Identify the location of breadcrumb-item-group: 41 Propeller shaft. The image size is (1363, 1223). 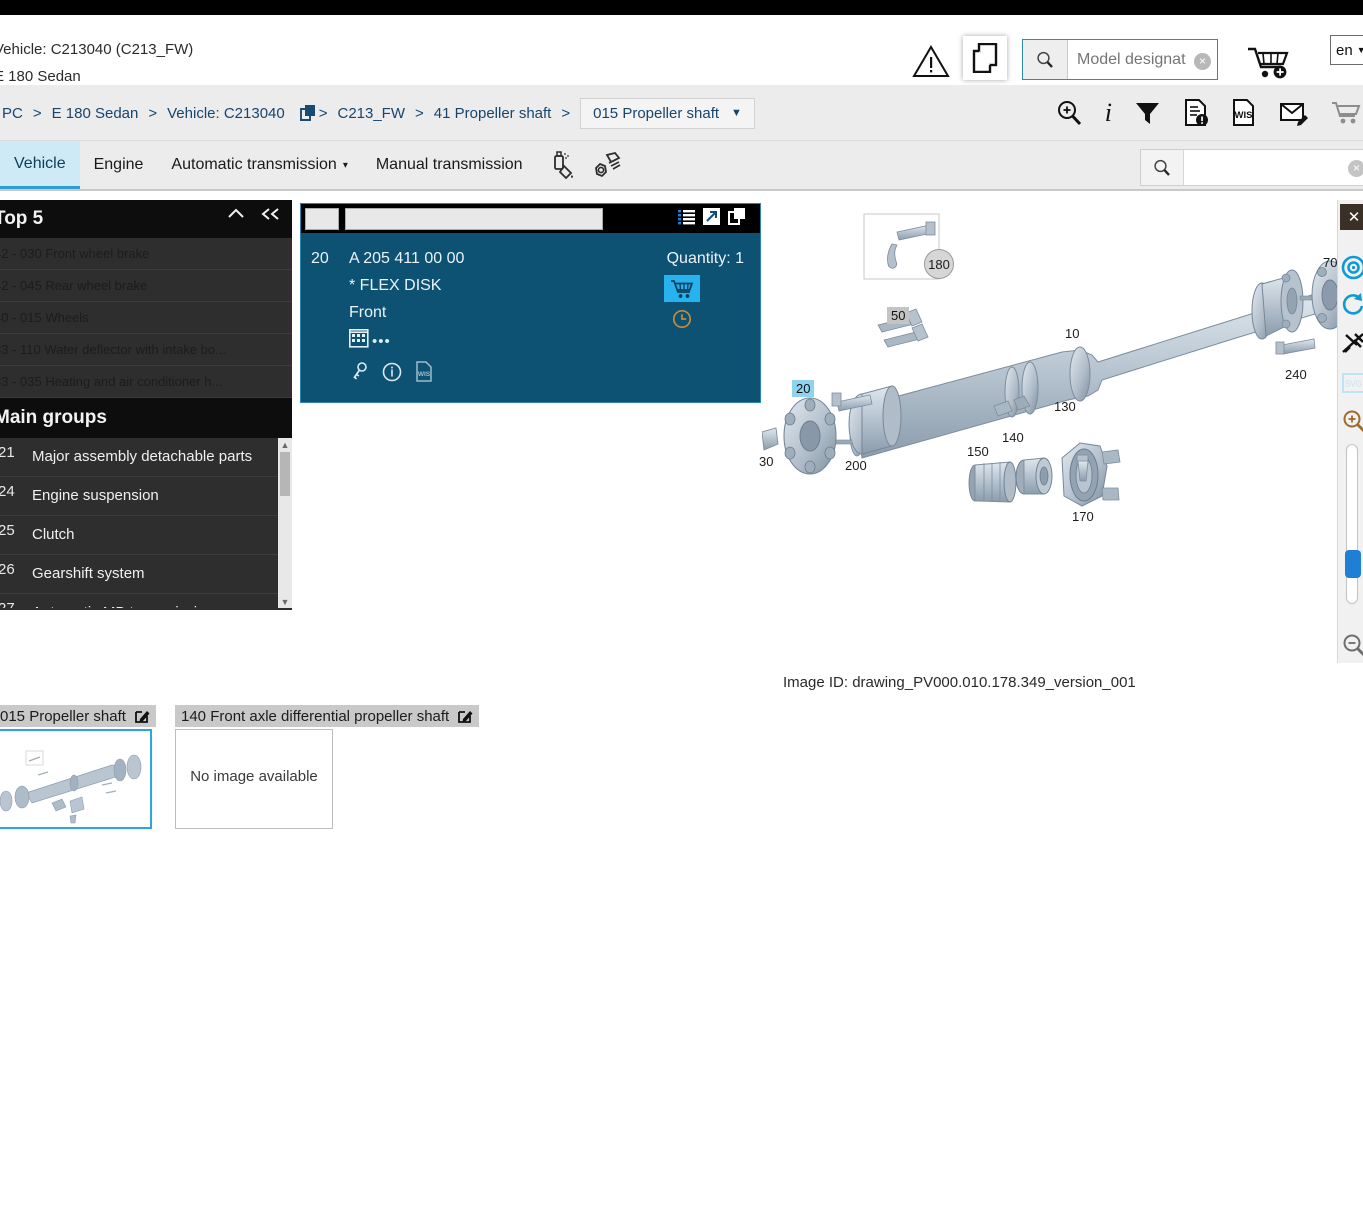
(493, 113).